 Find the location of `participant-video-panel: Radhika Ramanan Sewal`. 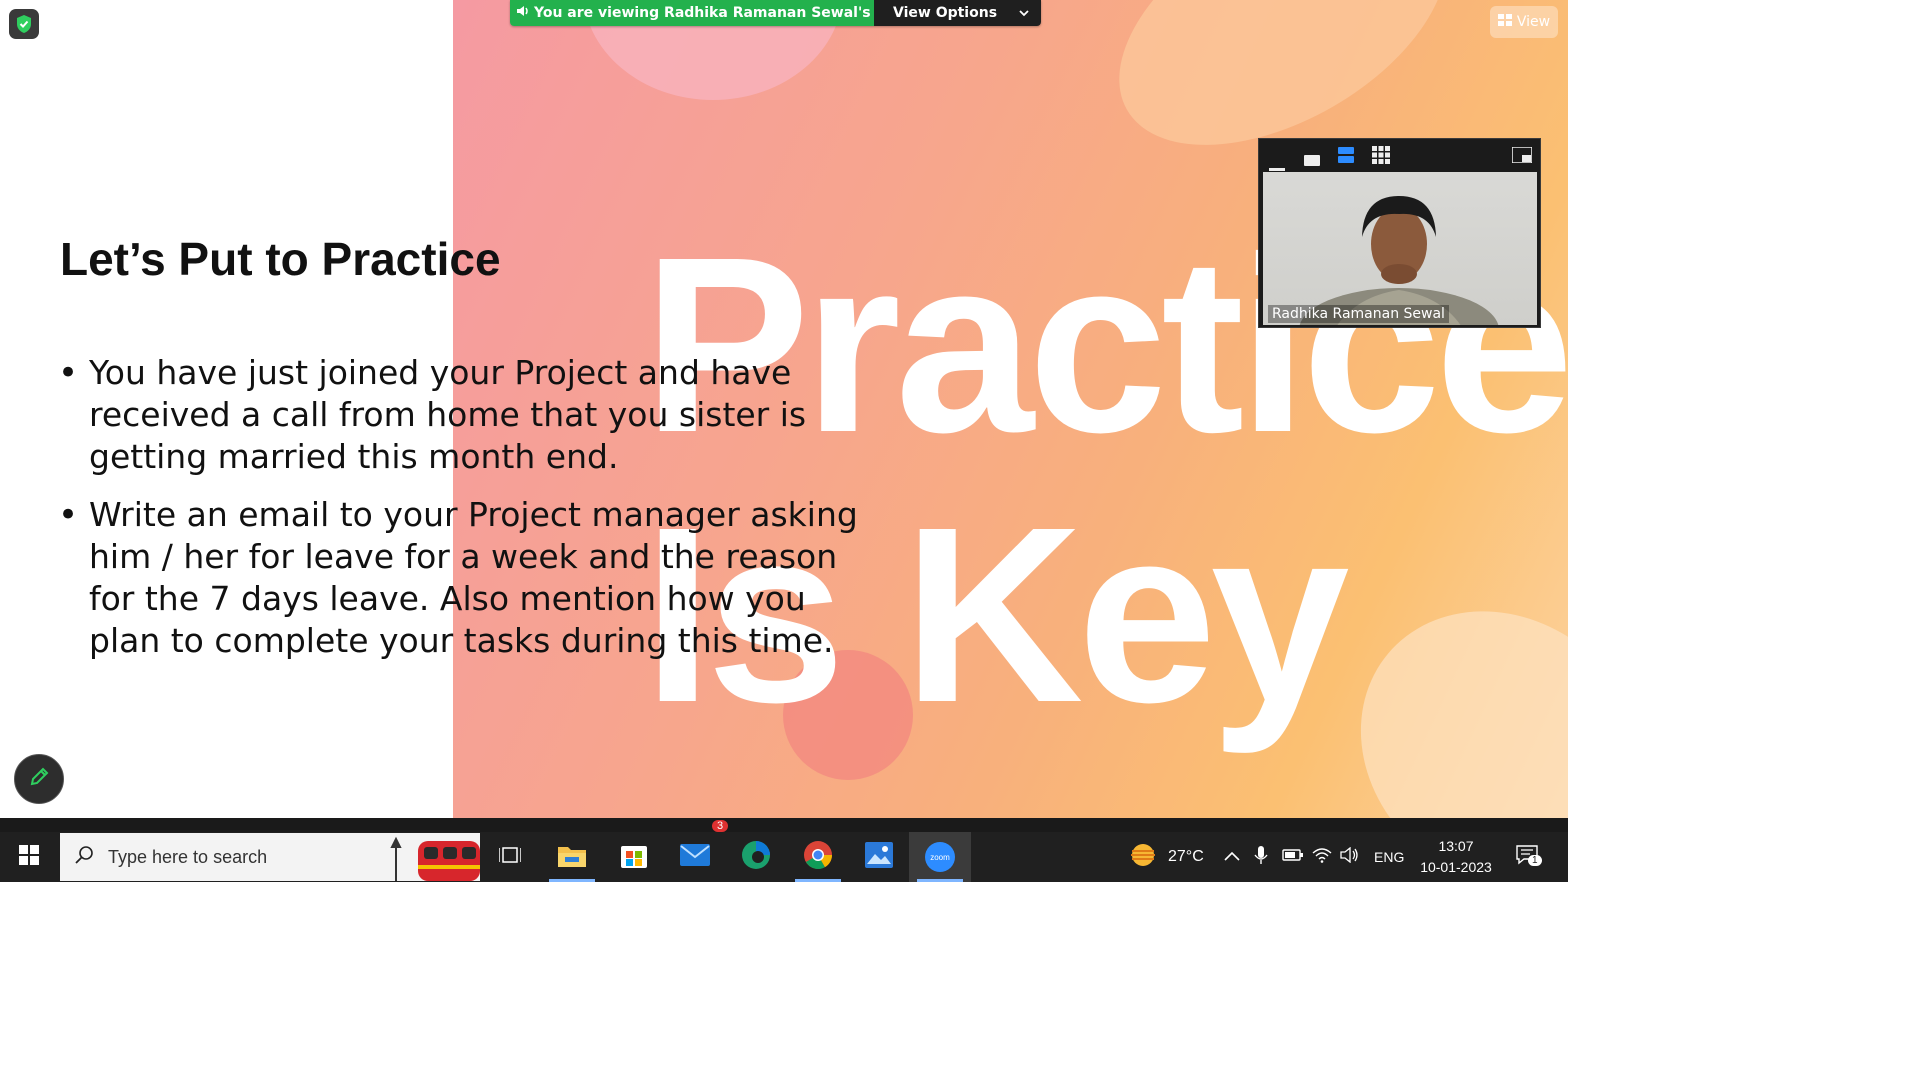

participant-video-panel: Radhika Ramanan Sewal is located at coordinates (1399, 233).